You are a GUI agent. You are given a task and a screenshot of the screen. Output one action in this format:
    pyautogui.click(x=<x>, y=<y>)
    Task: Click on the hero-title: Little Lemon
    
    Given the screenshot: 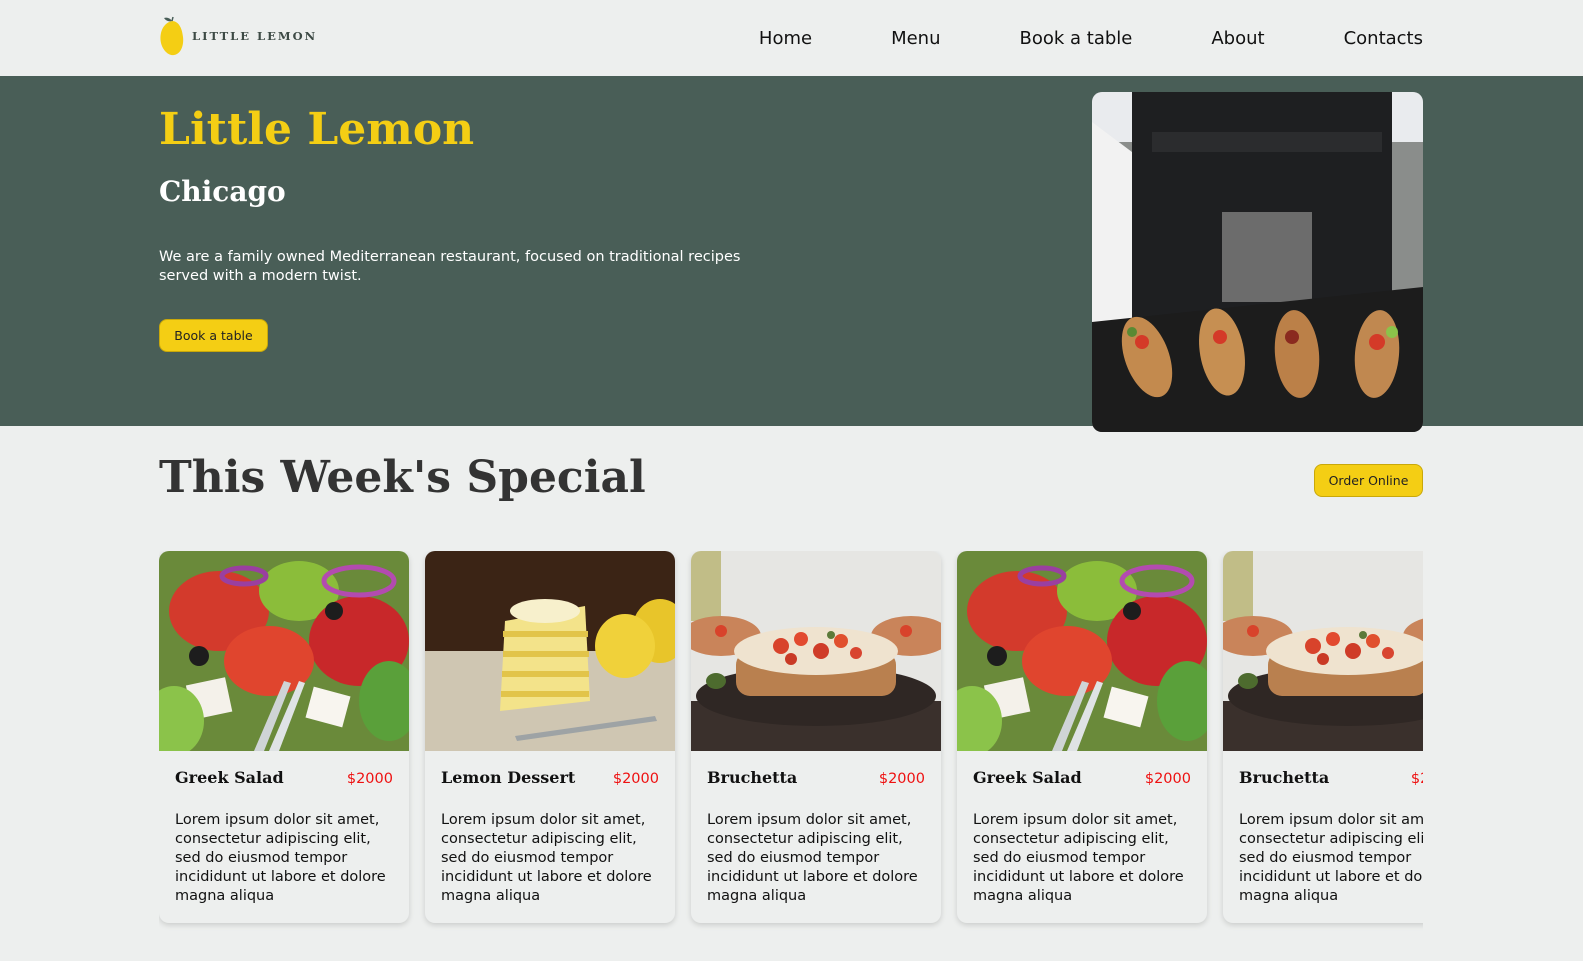 What is the action you would take?
    pyautogui.click(x=317, y=129)
    